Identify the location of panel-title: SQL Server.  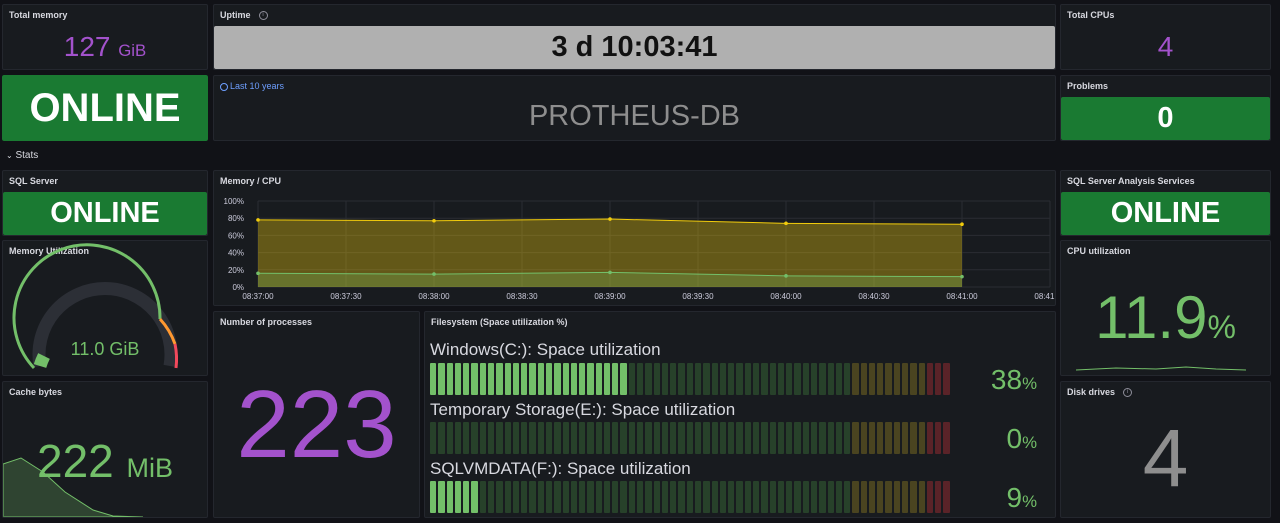
(33, 181).